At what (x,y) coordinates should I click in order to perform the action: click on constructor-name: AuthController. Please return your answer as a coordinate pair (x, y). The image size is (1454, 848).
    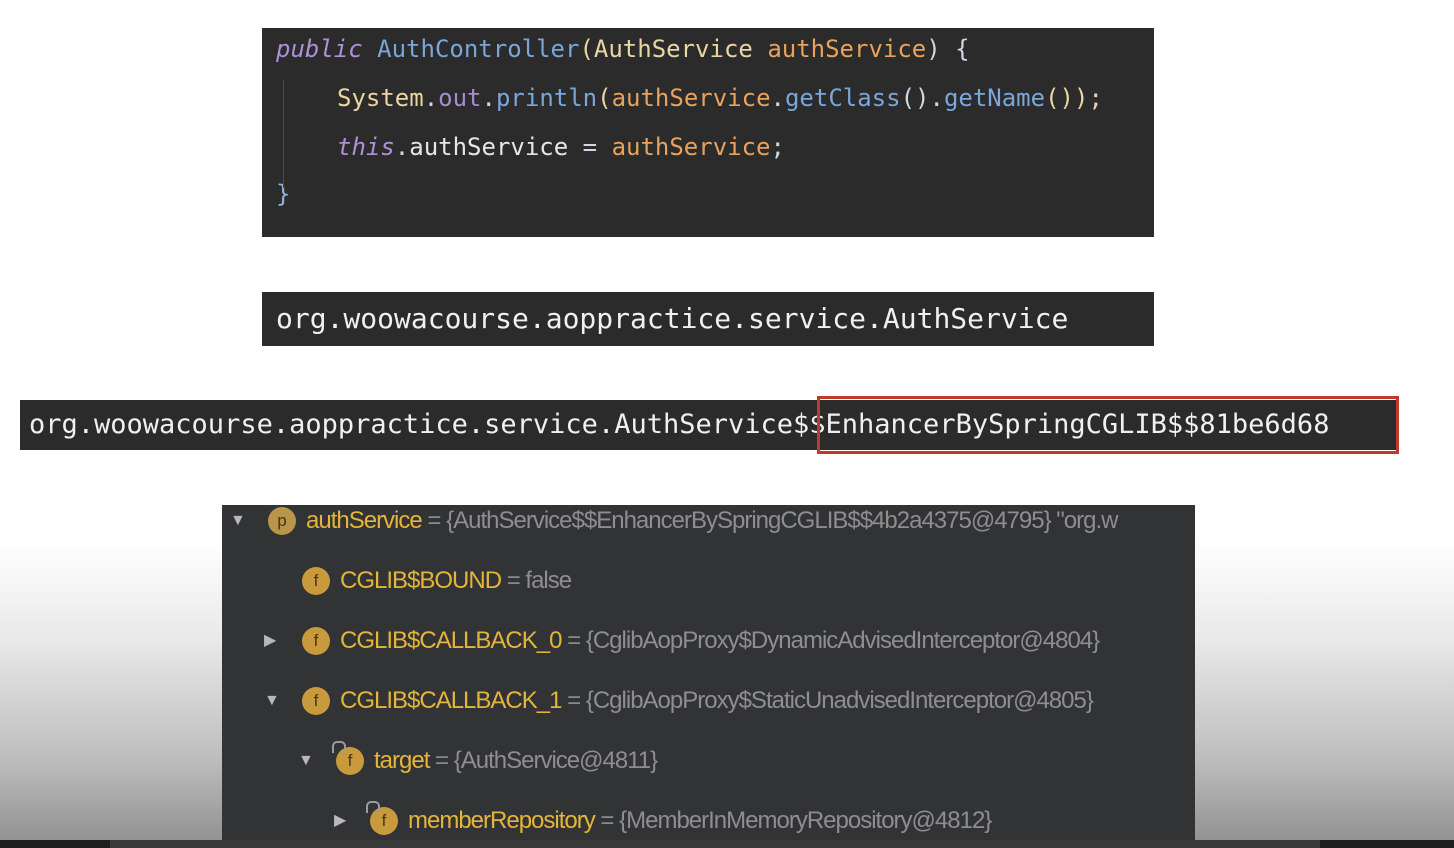
    Looking at the image, I should click on (478, 49).